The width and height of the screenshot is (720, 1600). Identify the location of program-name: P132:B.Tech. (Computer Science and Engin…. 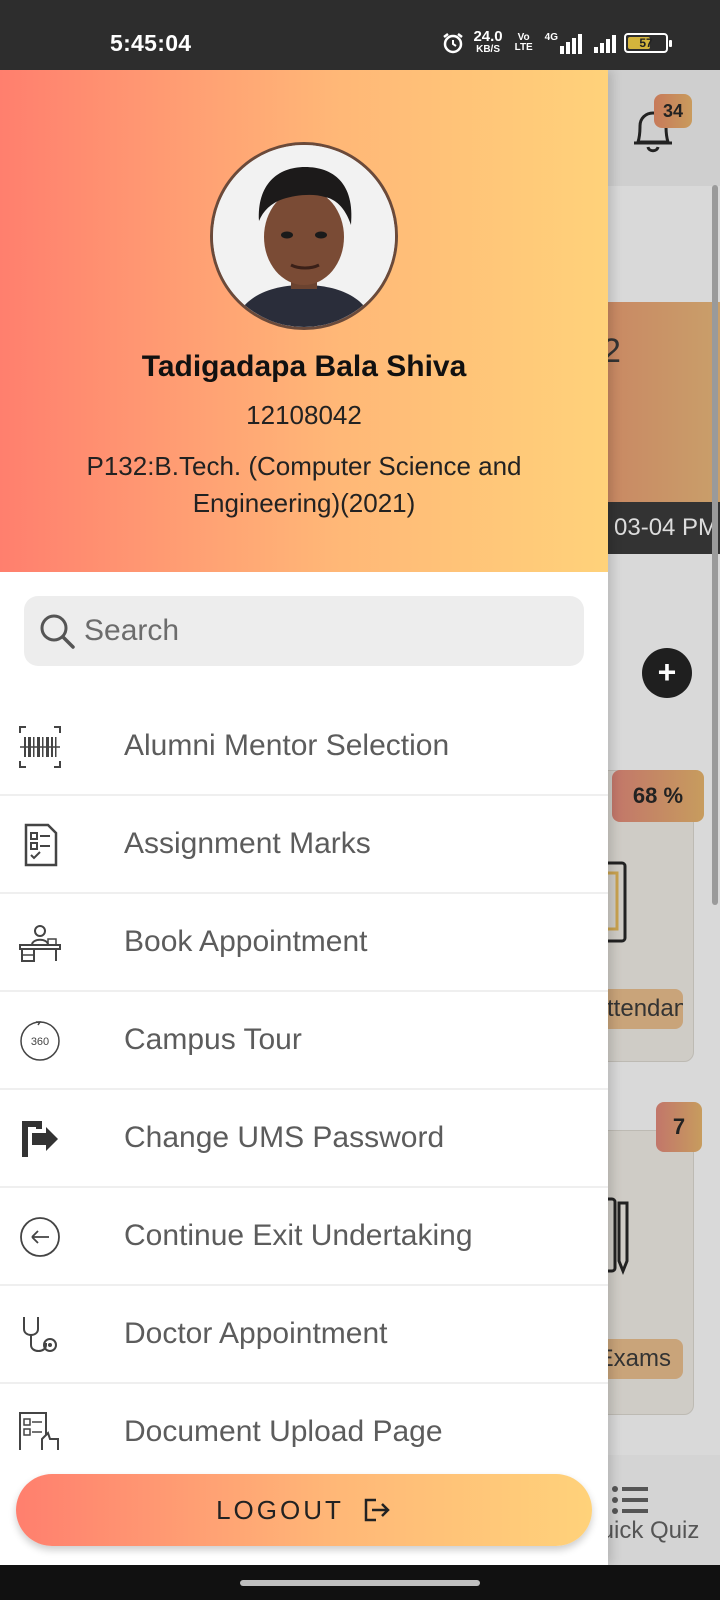
(304, 484).